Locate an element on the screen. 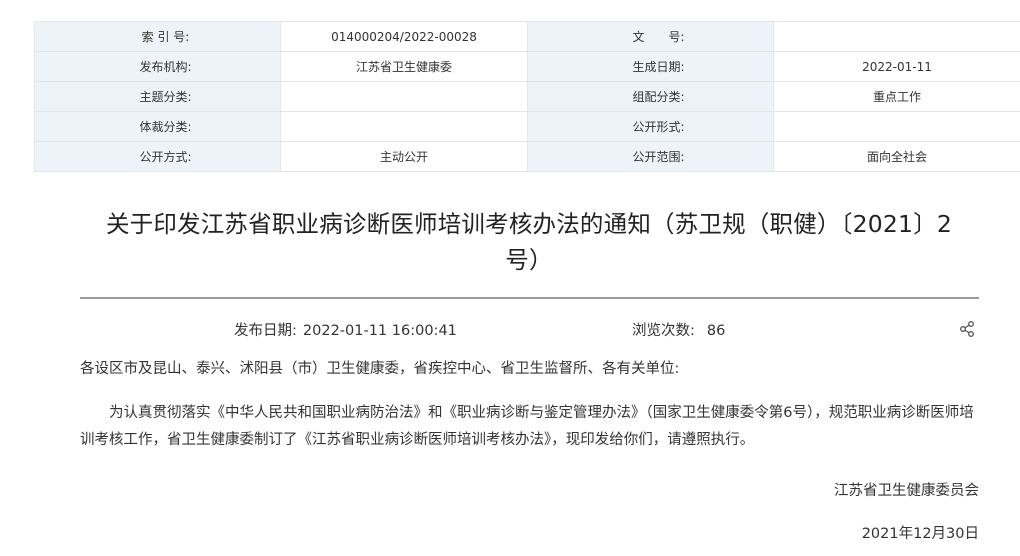 The height and width of the screenshot is (556, 1020). signature: 江苏省卫生健康委员会 is located at coordinates (906, 491).